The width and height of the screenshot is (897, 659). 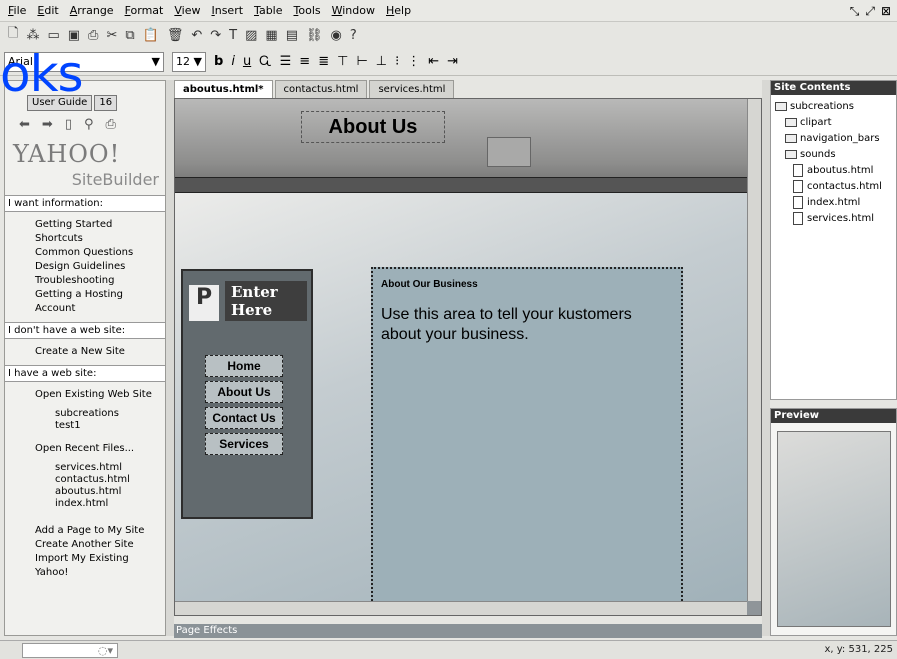 I want to click on nav-contact-us: Contact Us, so click(x=244, y=418).